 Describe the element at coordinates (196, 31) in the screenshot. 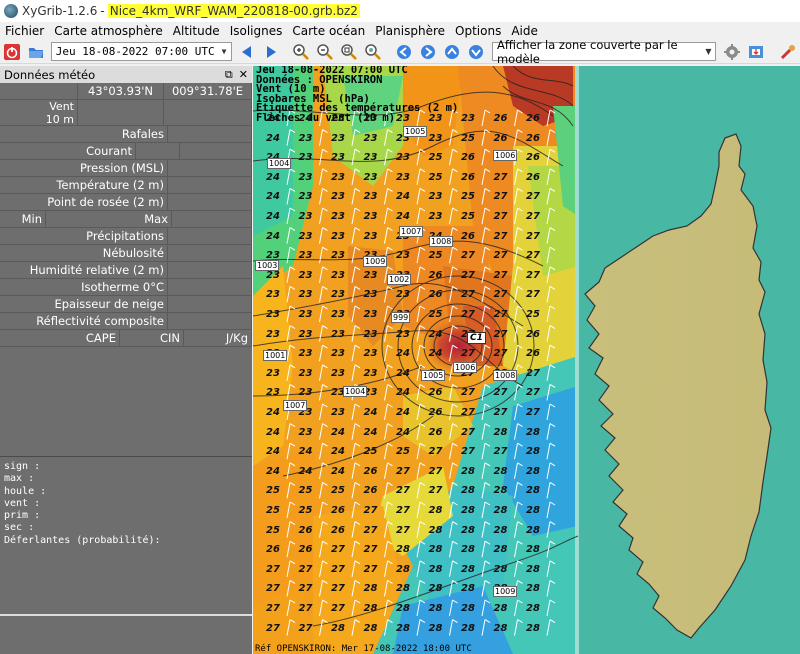

I see `menu-altitude: Altitude` at that location.